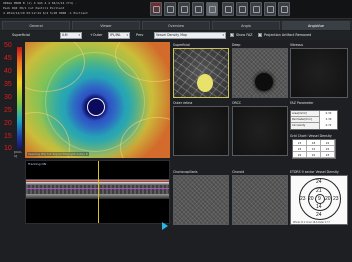 This screenshot has height=262, width=352. What do you see at coordinates (236, 45) in the screenshot?
I see `panel-title-deep: Deep` at bounding box center [236, 45].